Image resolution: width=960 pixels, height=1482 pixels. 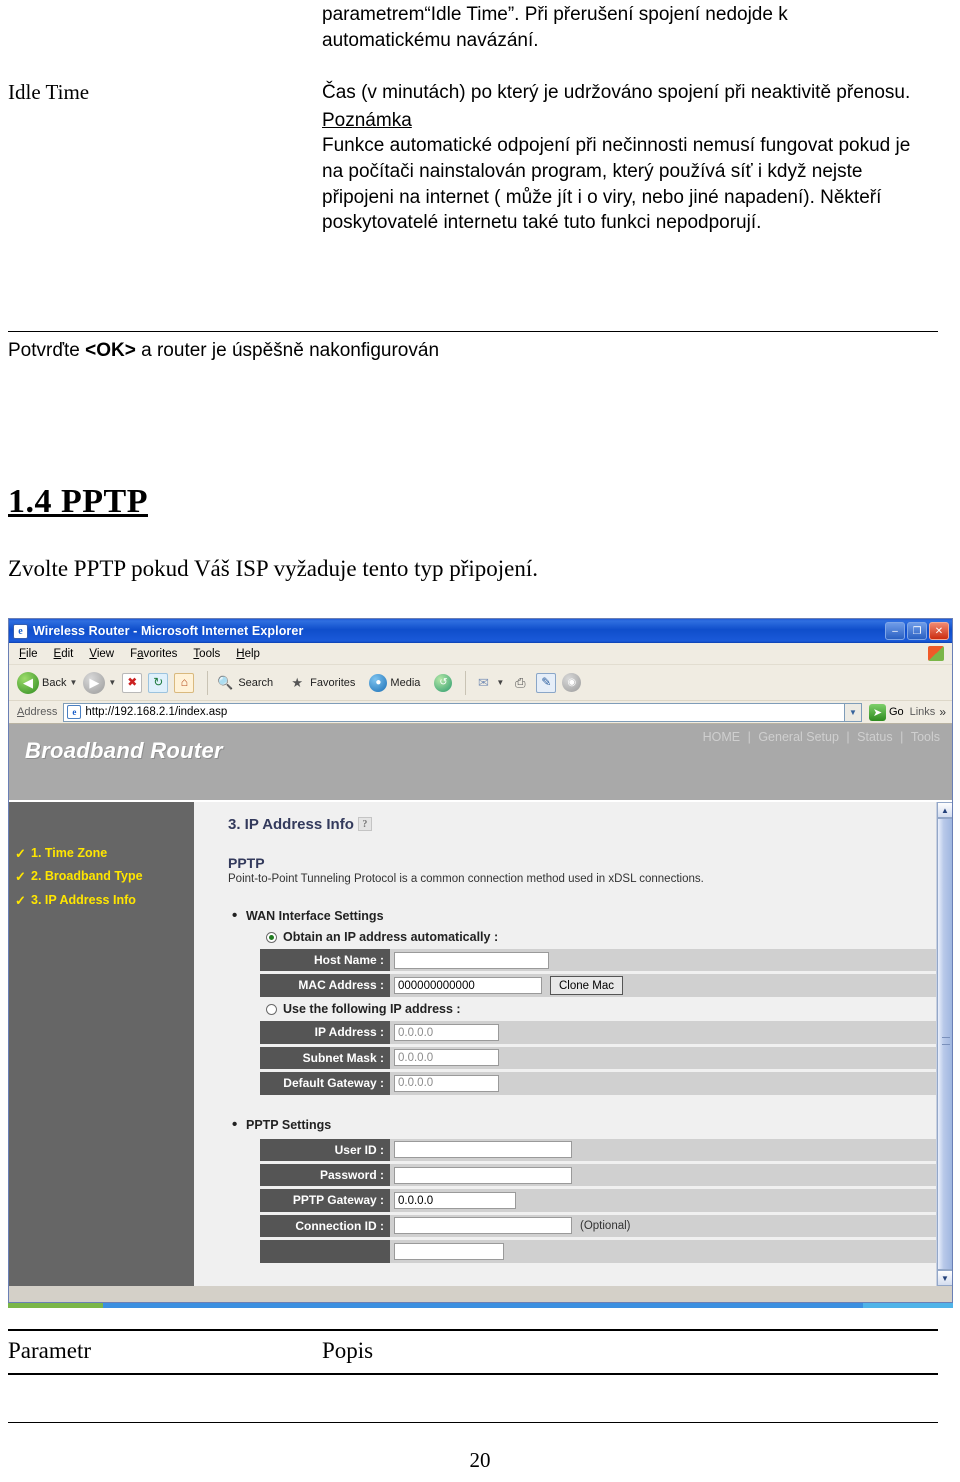 I want to click on pptp-gateway-cell: 0.0.0.0, so click(x=671, y=1200).